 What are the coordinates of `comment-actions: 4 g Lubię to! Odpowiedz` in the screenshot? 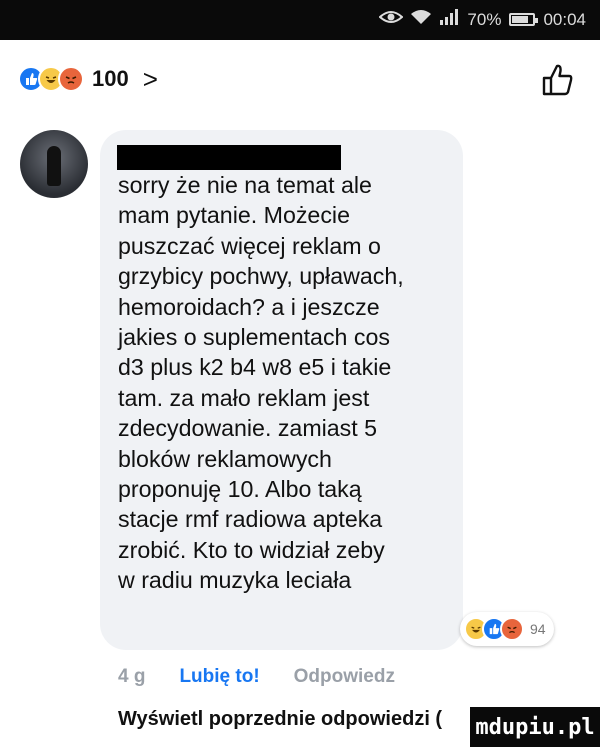 It's located at (256, 677).